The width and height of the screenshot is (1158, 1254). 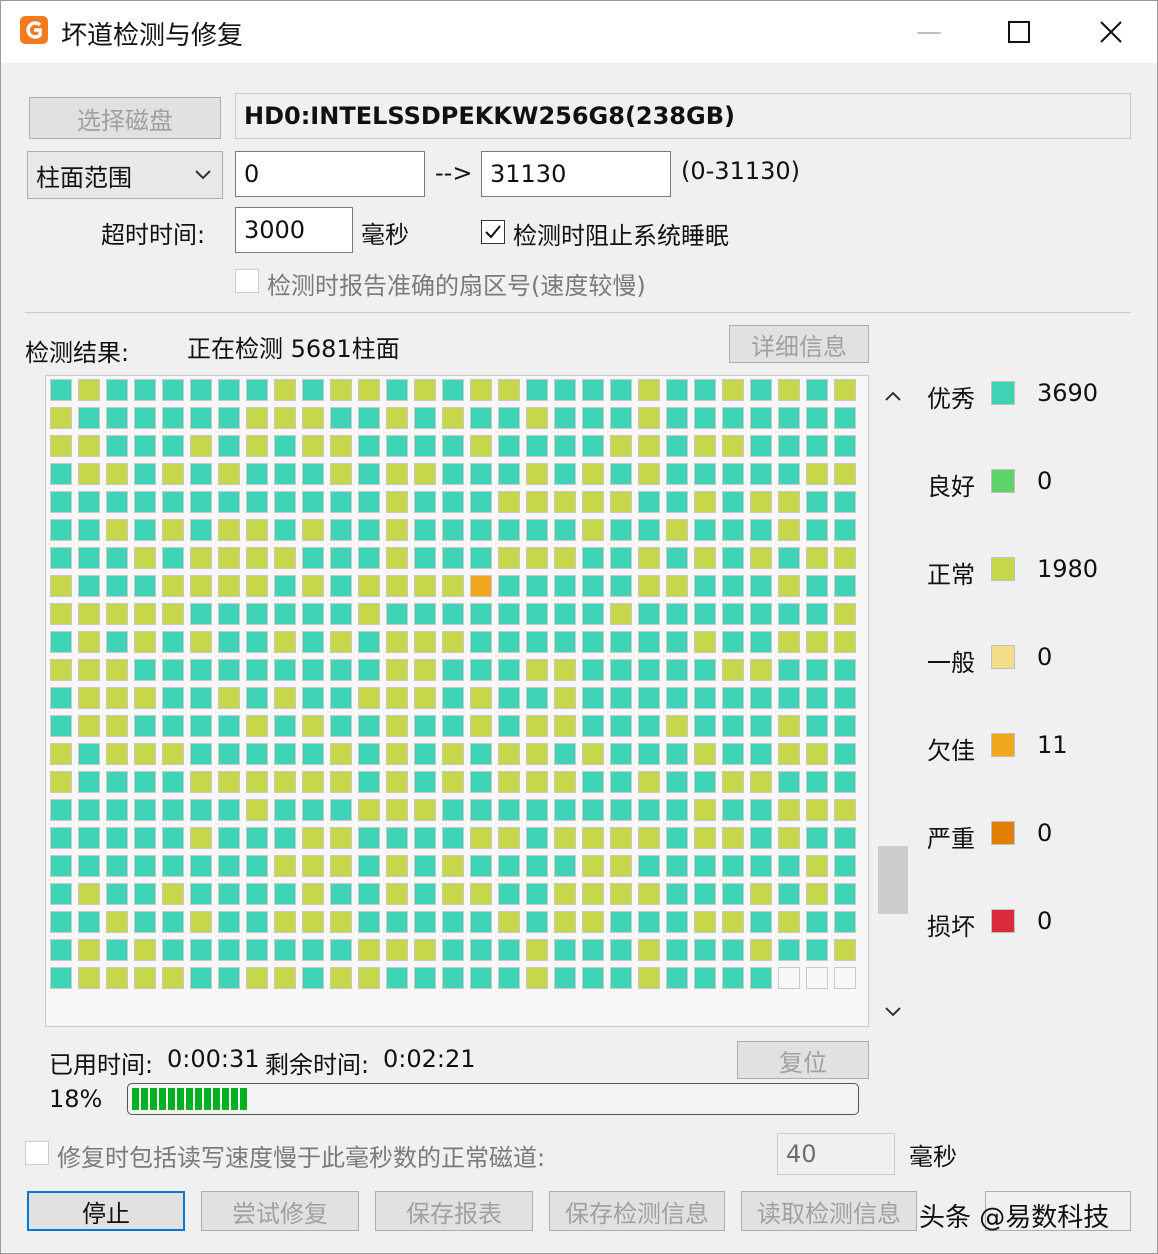 I want to click on maximize-button, so click(x=1019, y=32).